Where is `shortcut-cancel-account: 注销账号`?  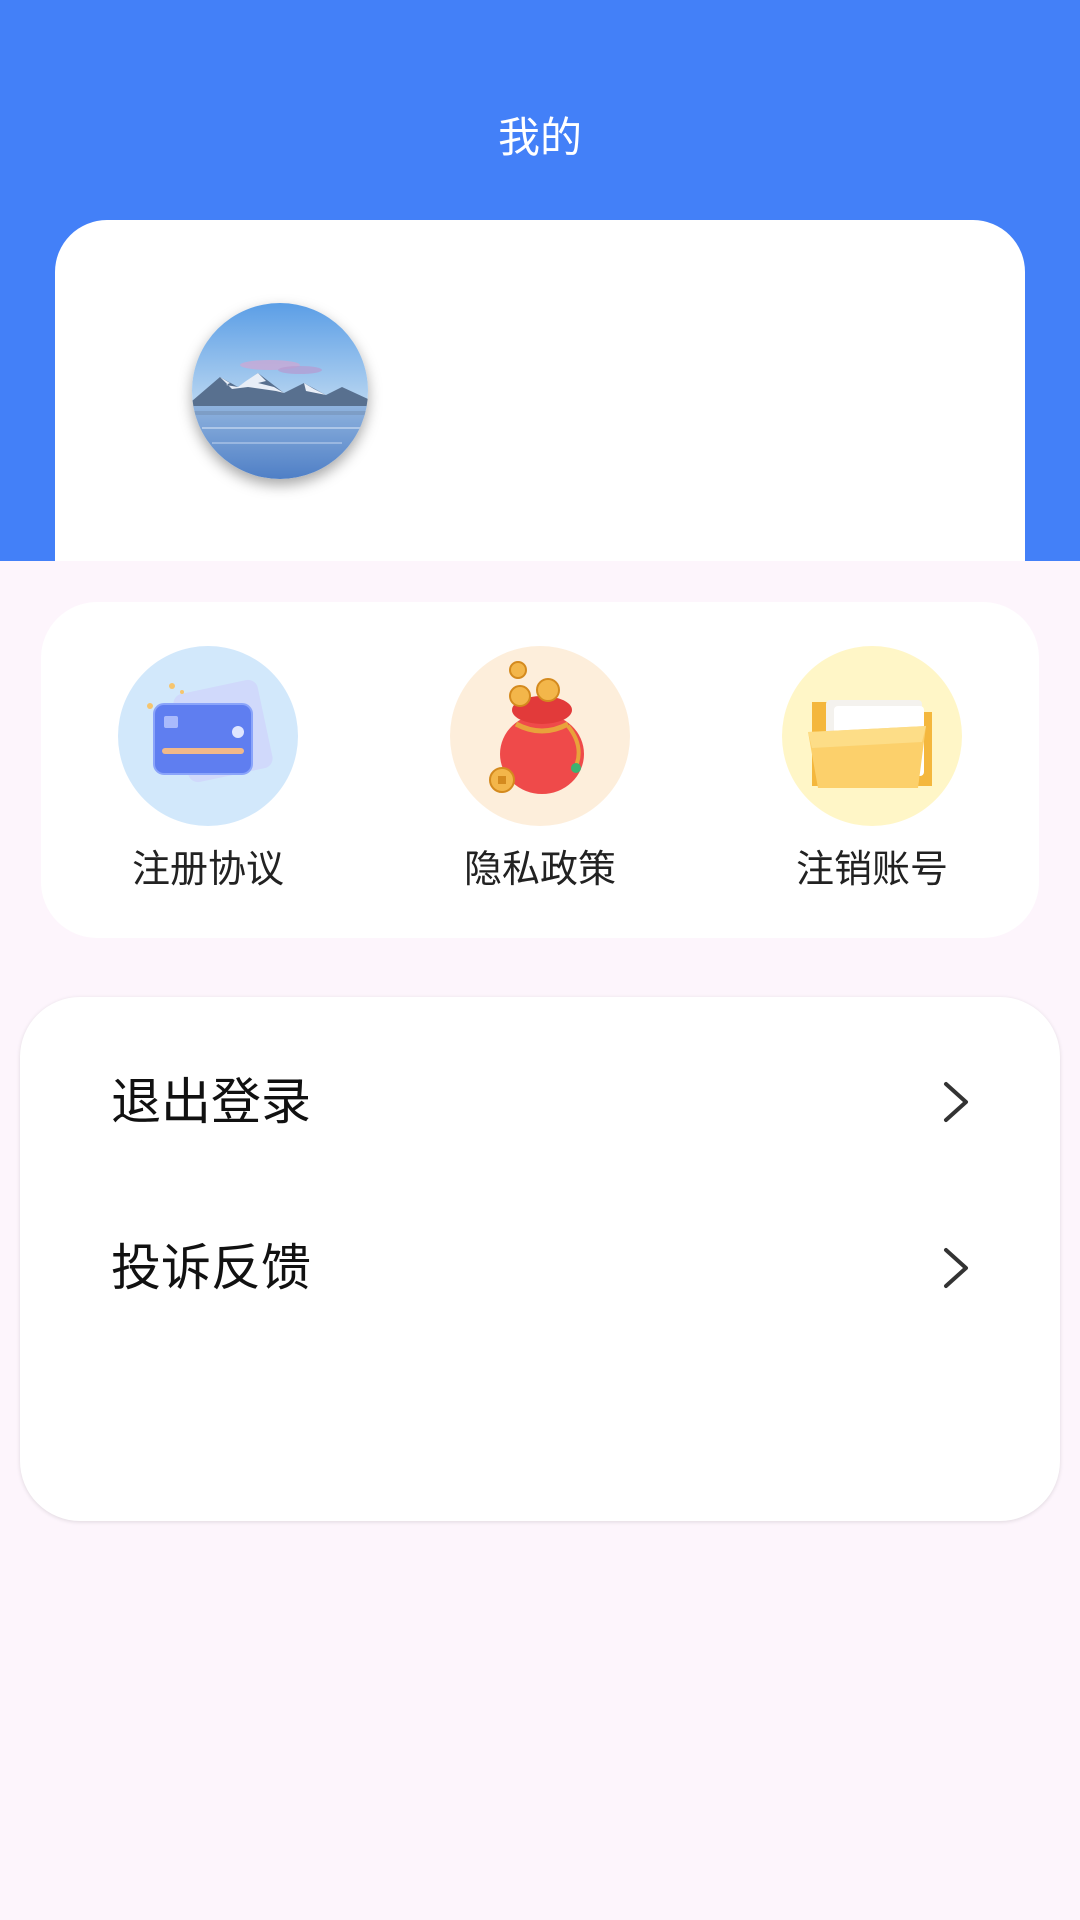
shortcut-cancel-account: 注销账号 is located at coordinates (872, 771).